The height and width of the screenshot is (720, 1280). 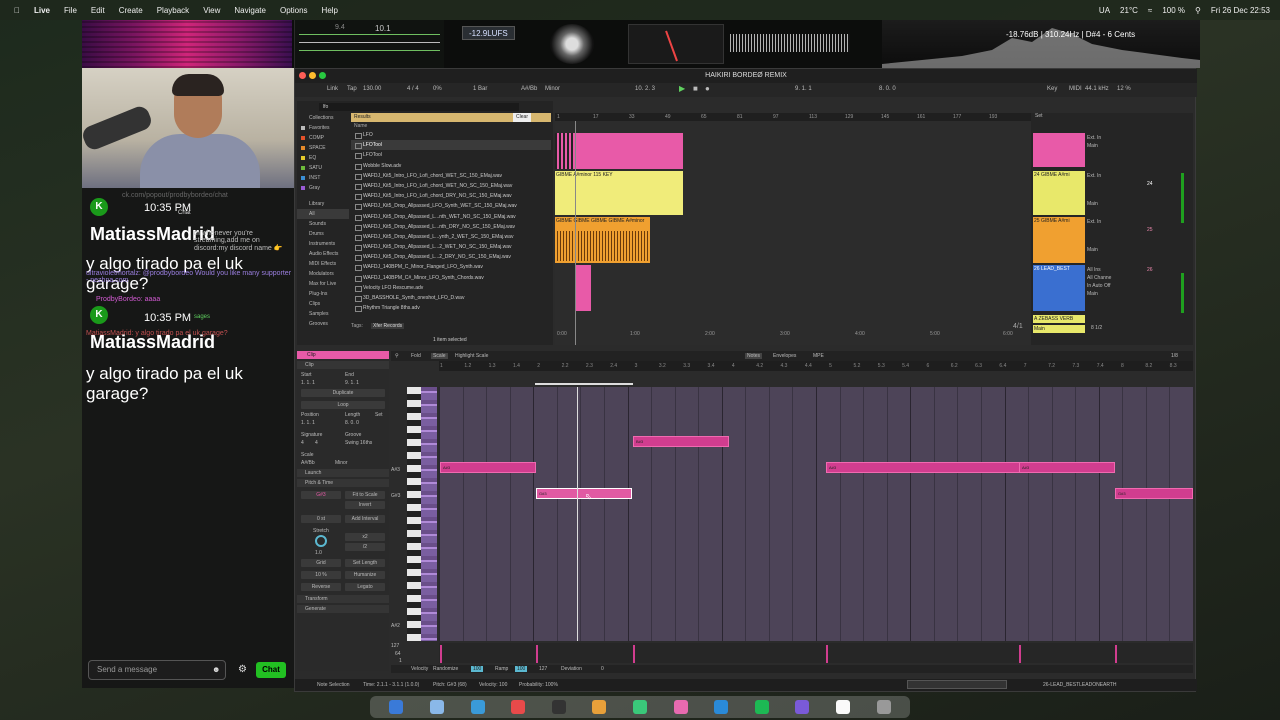 What do you see at coordinates (396, 707) in the screenshot?
I see `finder-icon` at bounding box center [396, 707].